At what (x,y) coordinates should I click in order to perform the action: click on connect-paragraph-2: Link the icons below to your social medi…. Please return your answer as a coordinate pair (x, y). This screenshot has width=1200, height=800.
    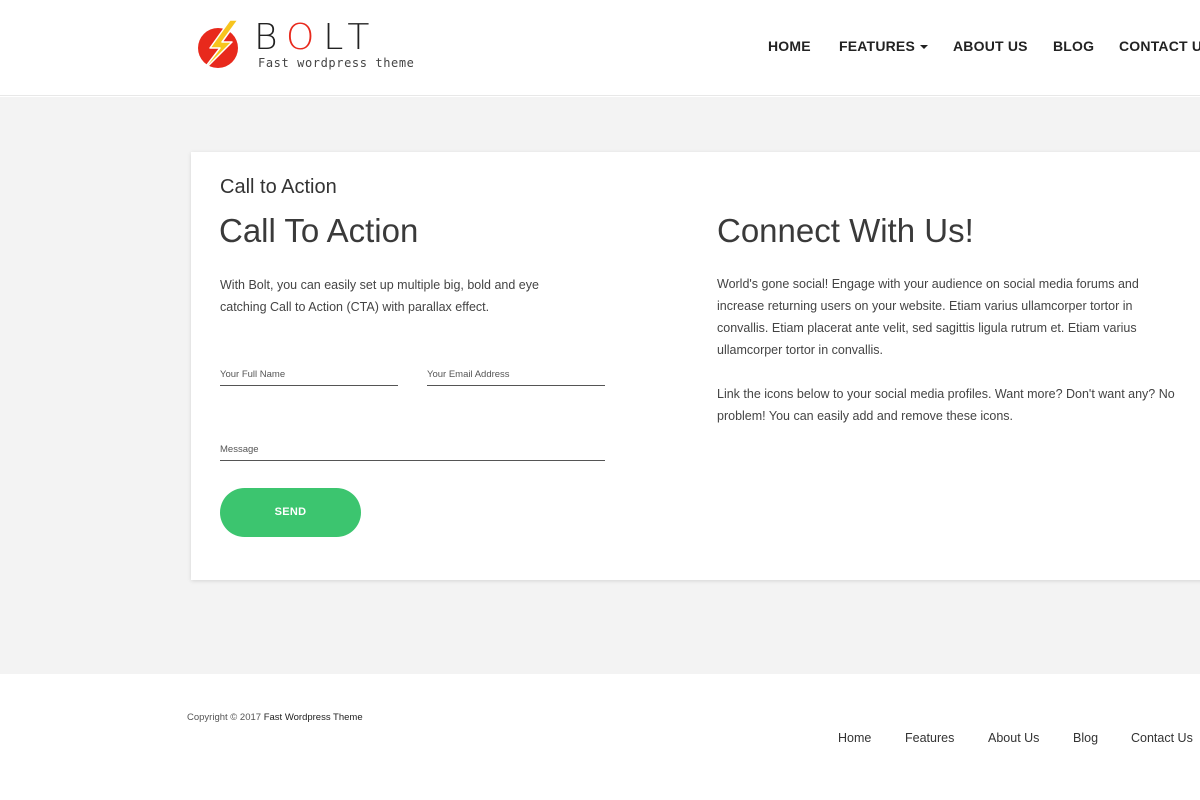
    Looking at the image, I should click on (946, 405).